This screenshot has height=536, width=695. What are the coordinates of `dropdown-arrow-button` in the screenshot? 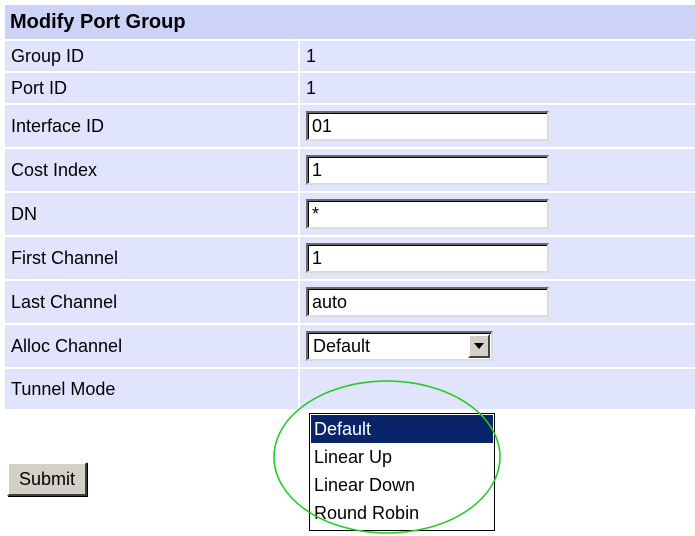 It's located at (479, 346).